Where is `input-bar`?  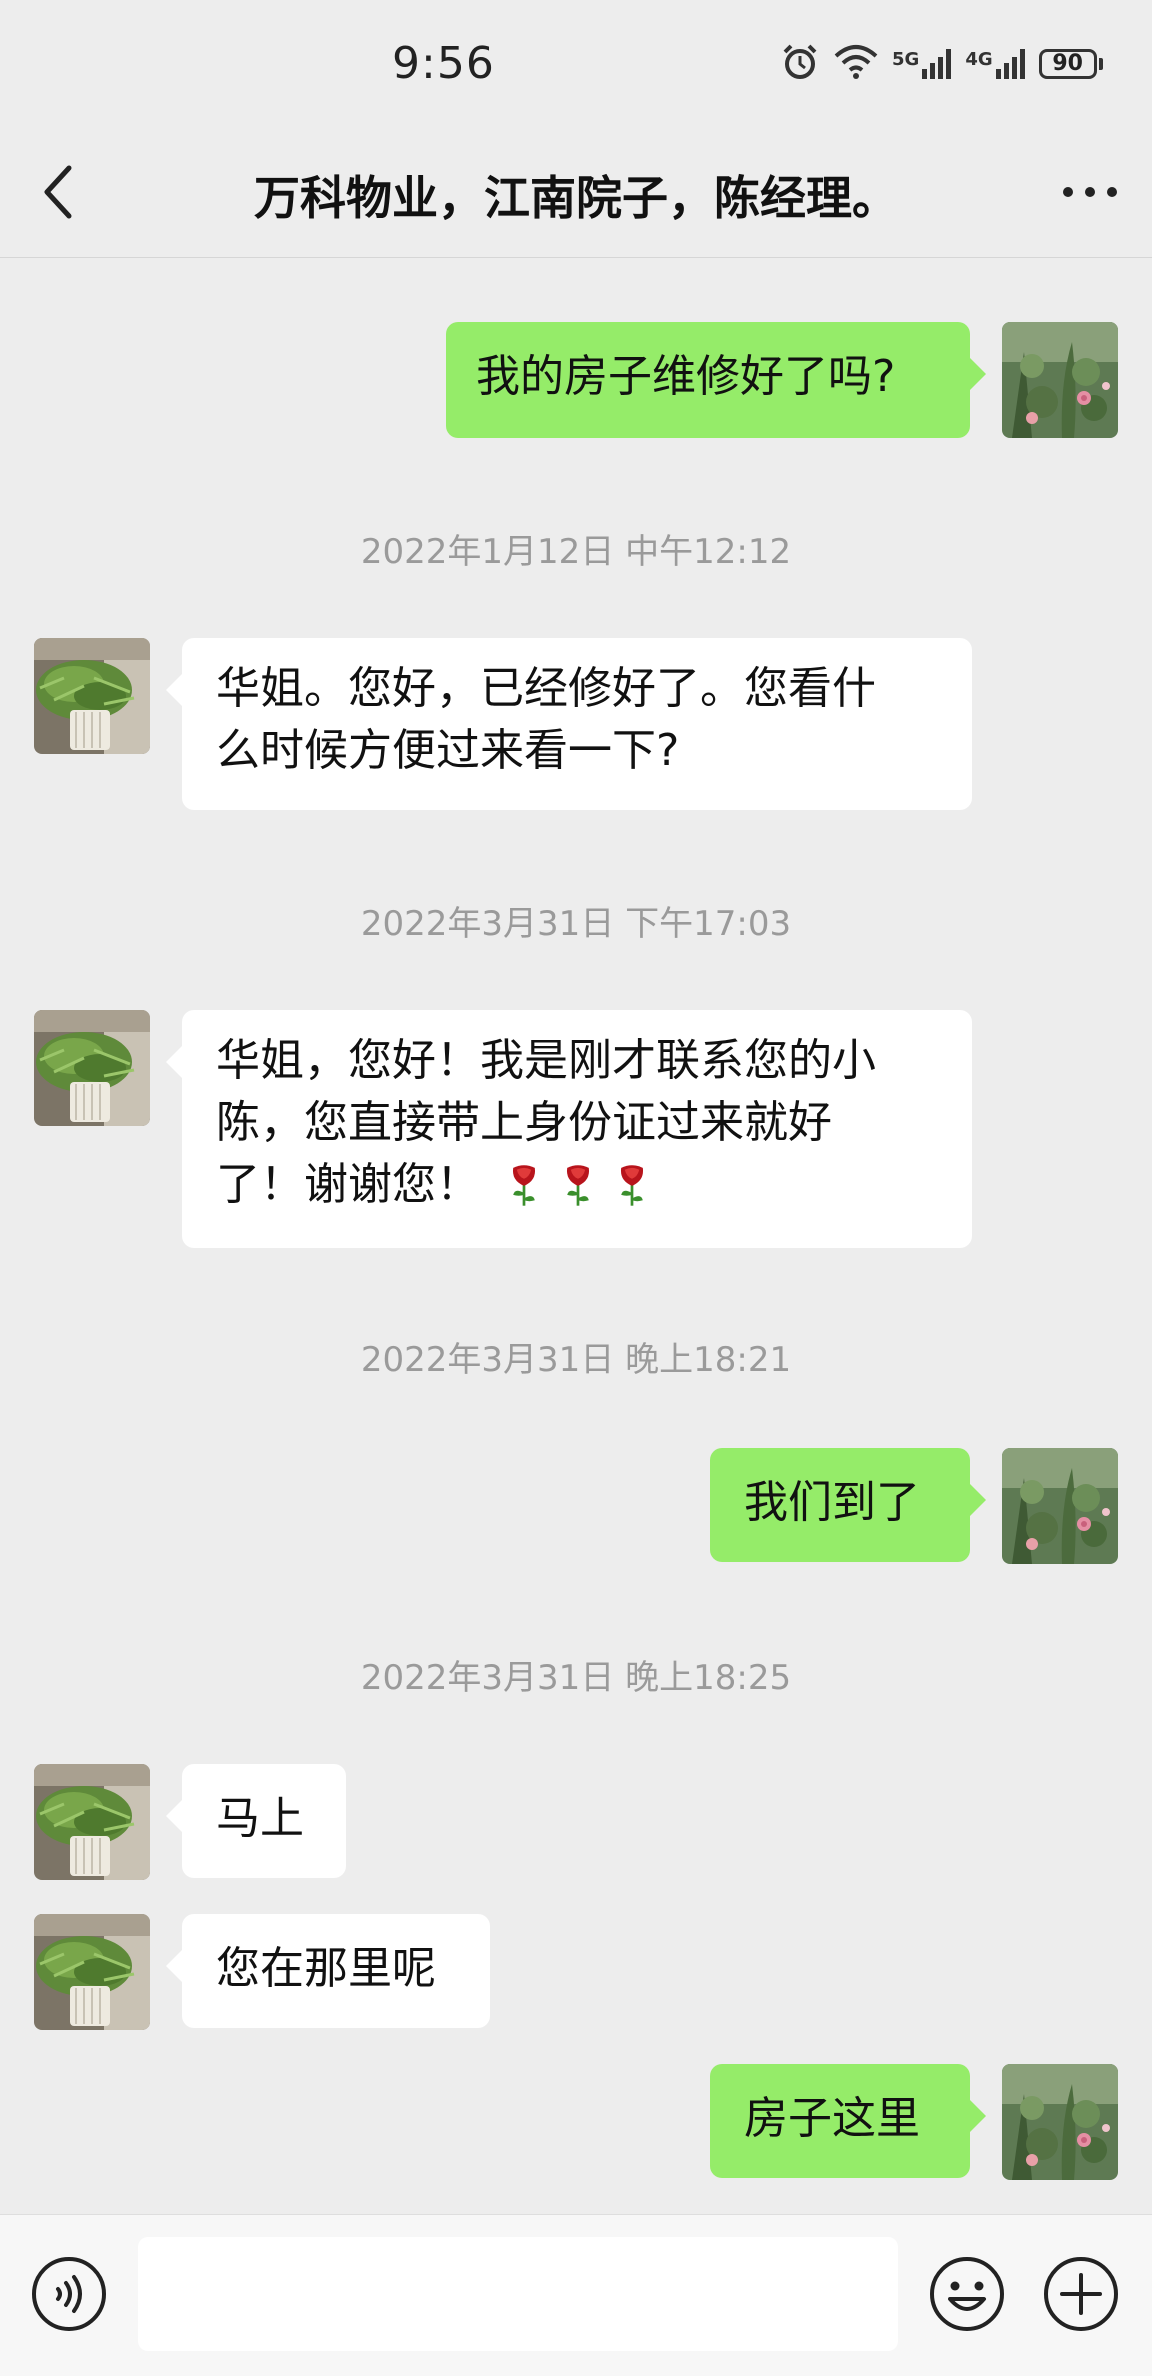 input-bar is located at coordinates (576, 2295).